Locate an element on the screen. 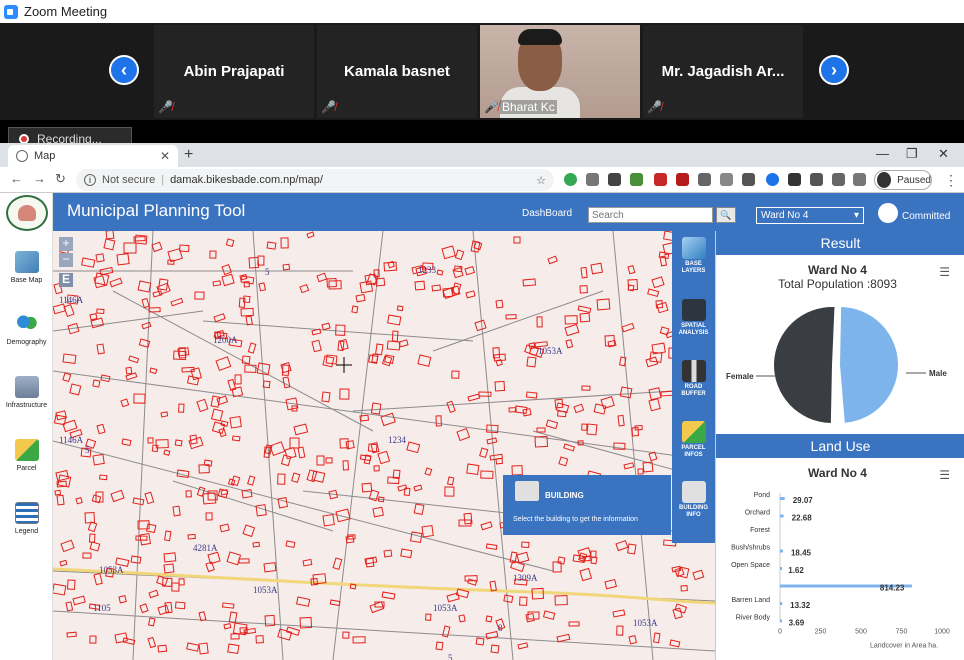 Image resolution: width=964 pixels, height=660 pixels. bookmark-star-icon: ☆ is located at coordinates (541, 180).